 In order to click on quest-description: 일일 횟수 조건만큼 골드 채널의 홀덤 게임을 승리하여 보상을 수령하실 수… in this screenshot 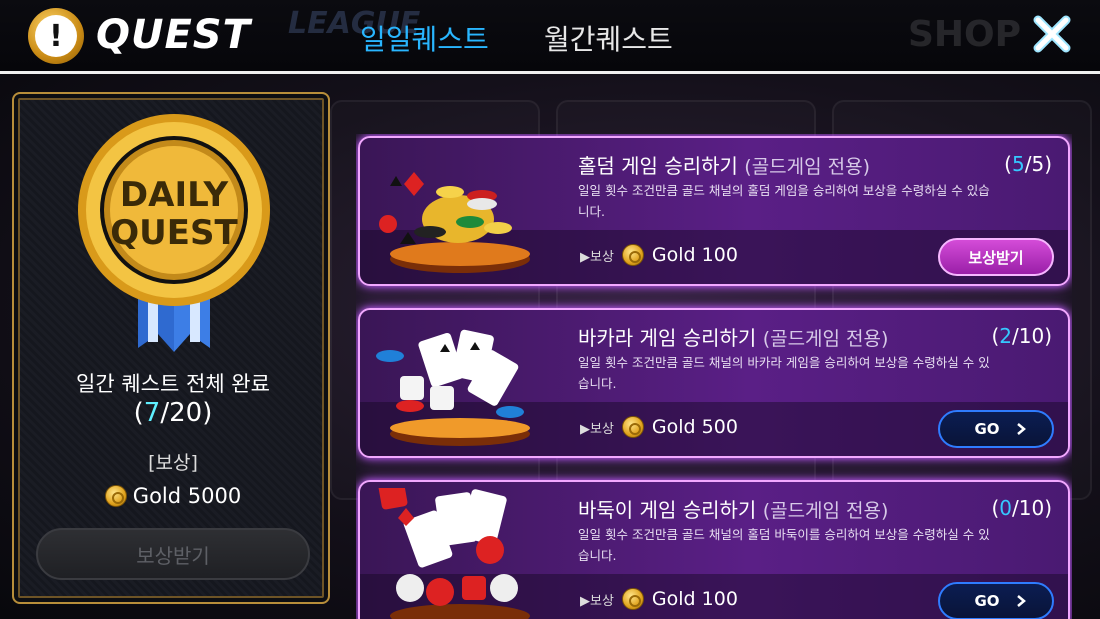, I will do `click(784, 201)`.